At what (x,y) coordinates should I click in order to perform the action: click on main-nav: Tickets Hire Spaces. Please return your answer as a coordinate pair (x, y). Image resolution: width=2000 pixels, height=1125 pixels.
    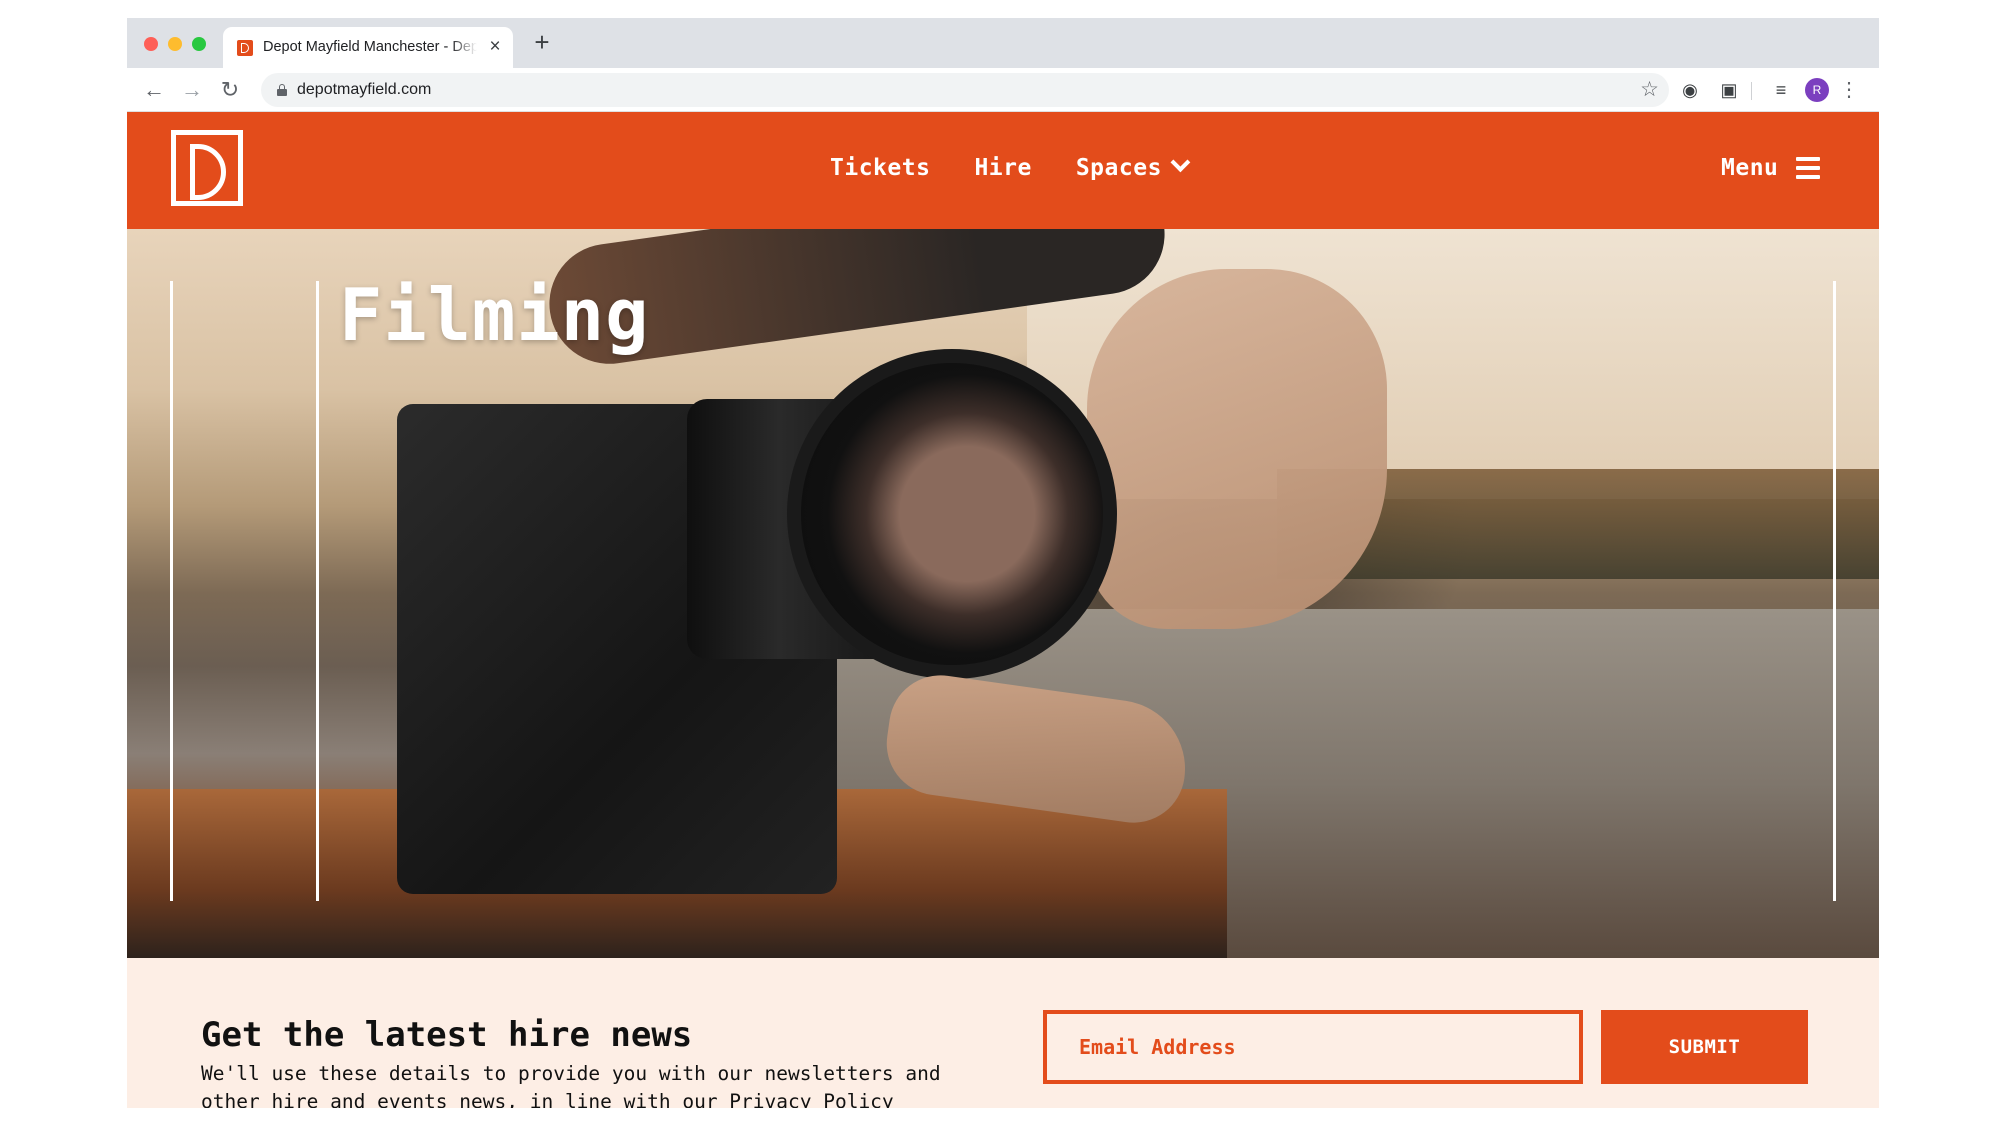
    Looking at the image, I should click on (1010, 166).